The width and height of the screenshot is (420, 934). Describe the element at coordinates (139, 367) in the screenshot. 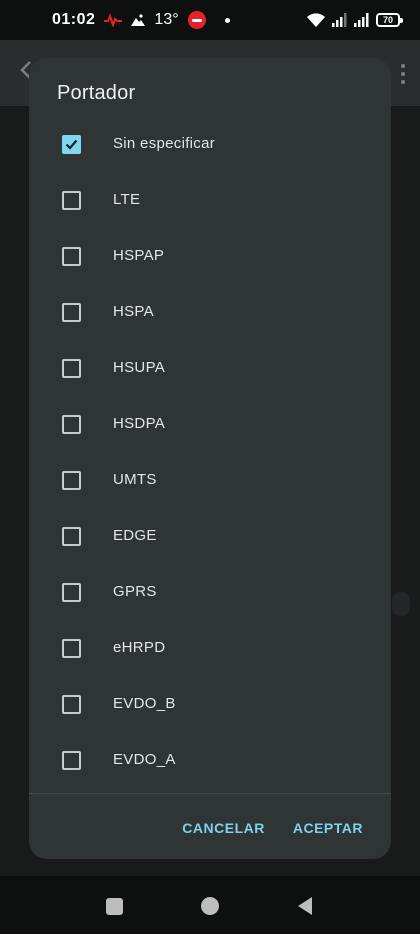

I see `option-label: HSUPA` at that location.